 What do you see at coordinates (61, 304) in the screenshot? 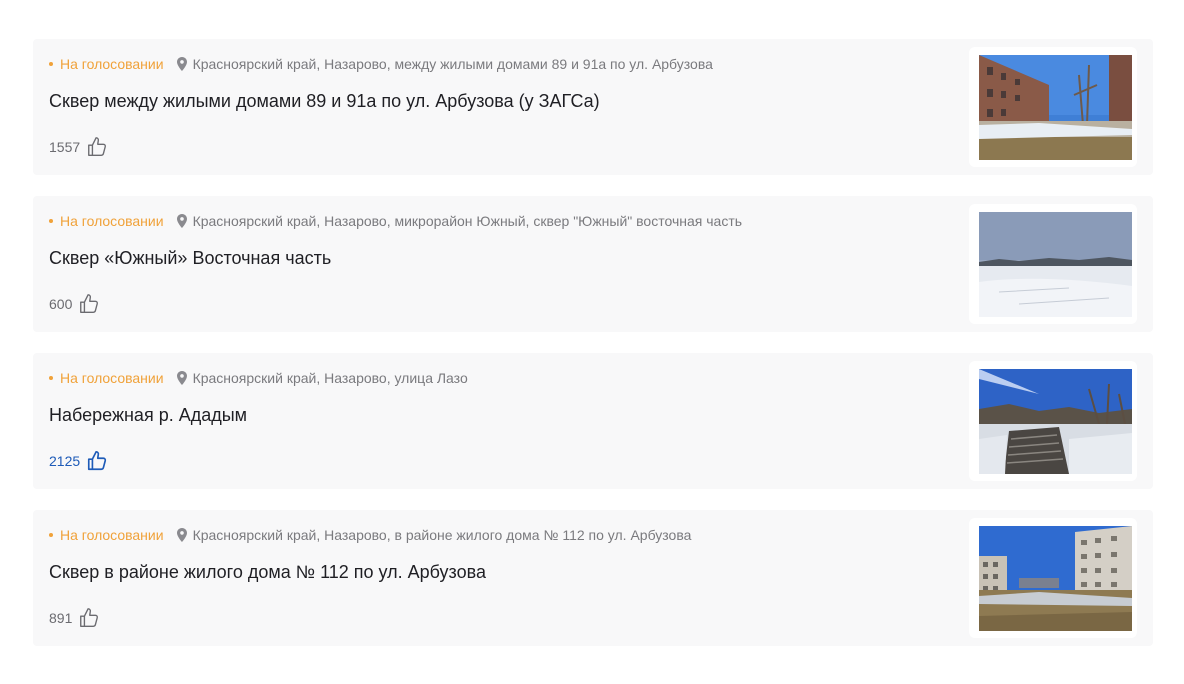
I see `like-count: 600` at bounding box center [61, 304].